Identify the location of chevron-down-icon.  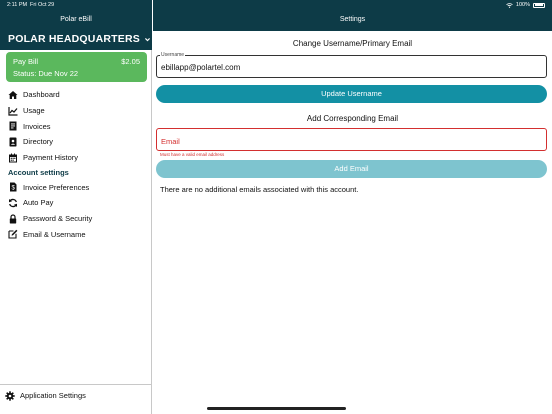
(147, 39).